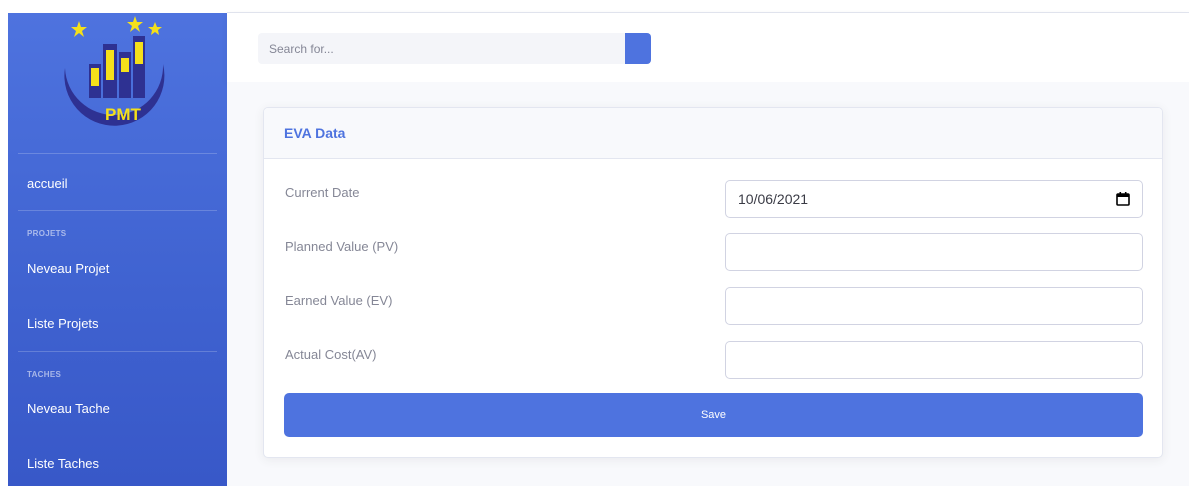  I want to click on card-header: EVA Data, so click(713, 133).